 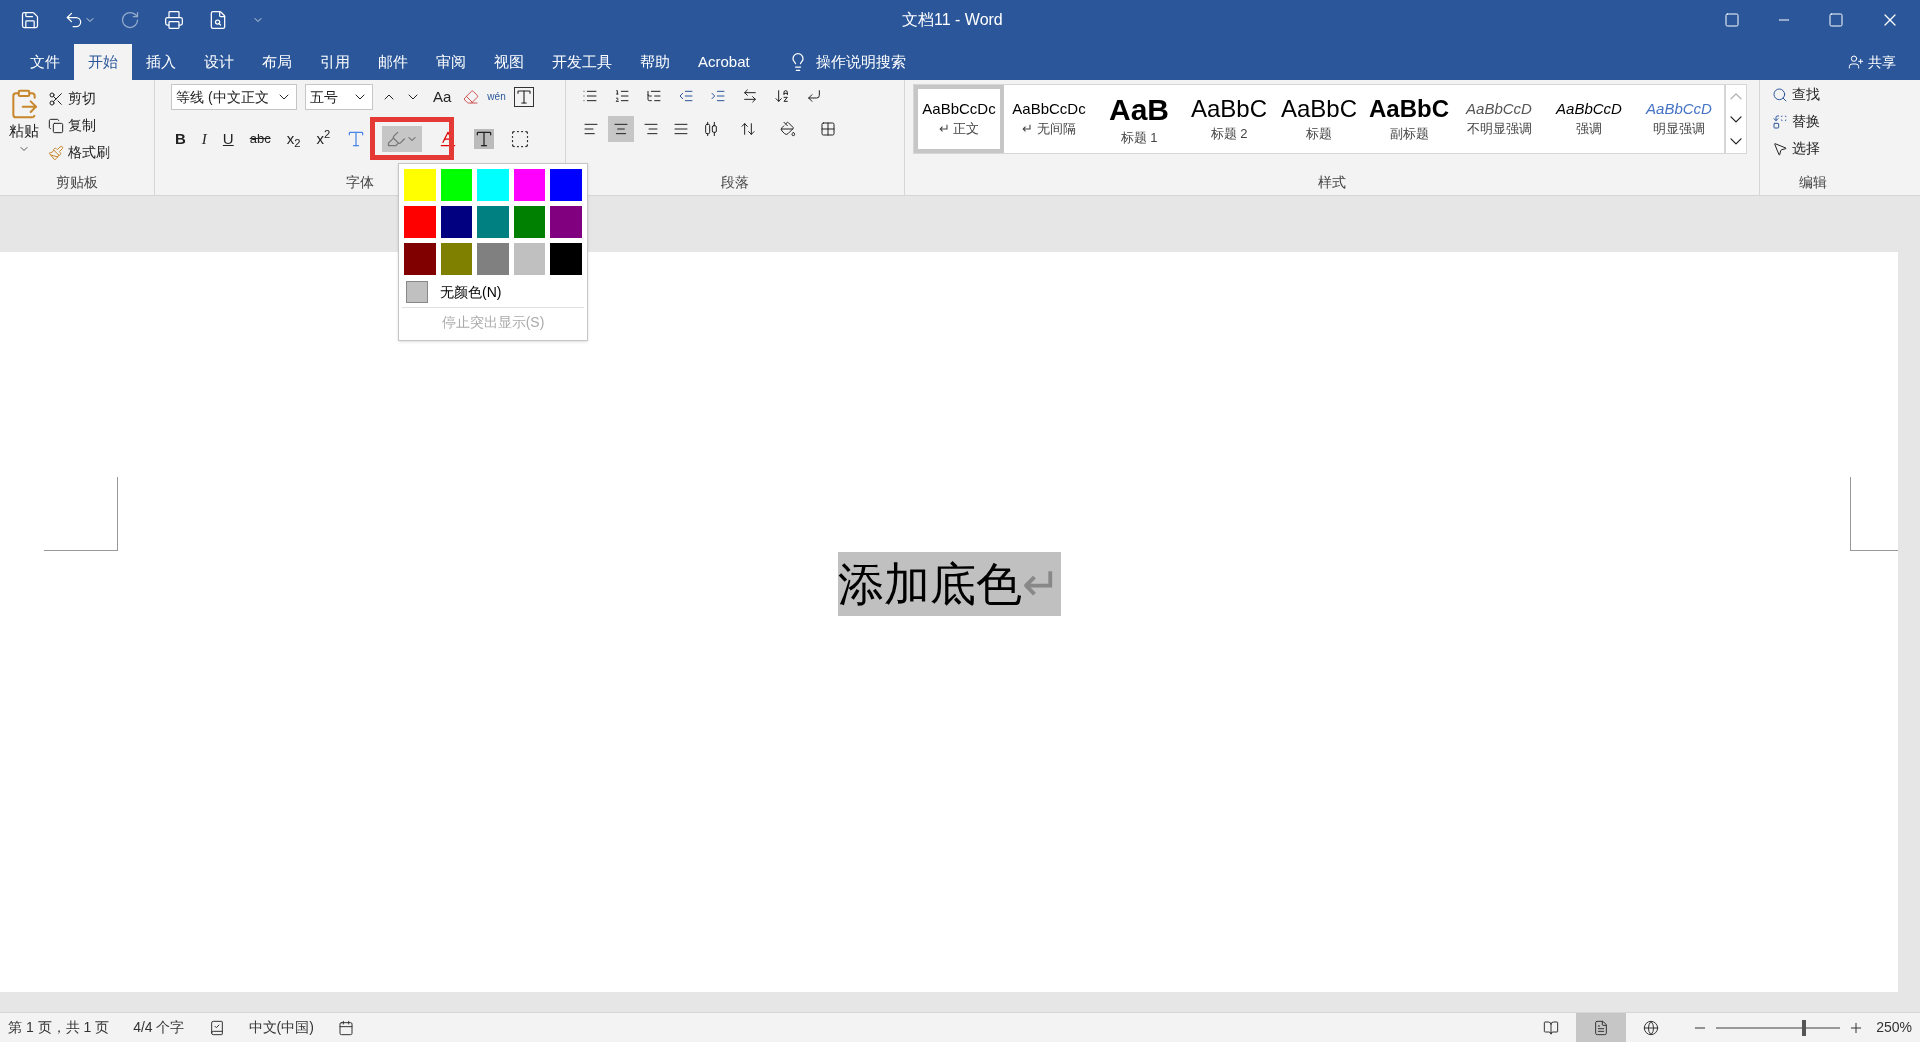 What do you see at coordinates (949, 584) in the screenshot?
I see `document-text: 添加底色↵` at bounding box center [949, 584].